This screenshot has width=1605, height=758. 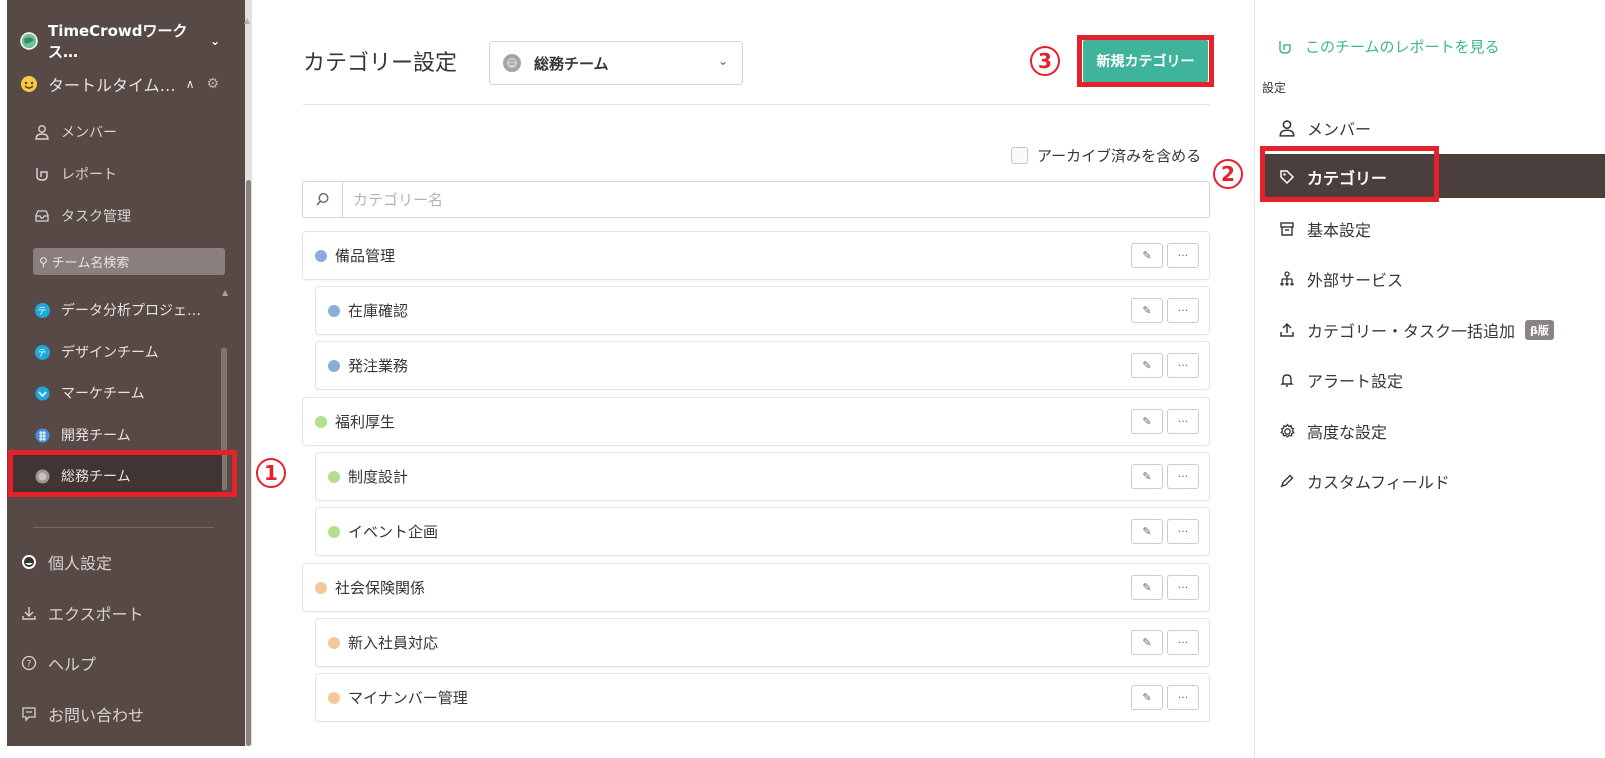 What do you see at coordinates (247, 20) in the screenshot?
I see `scroll-up-icon: ▲` at bounding box center [247, 20].